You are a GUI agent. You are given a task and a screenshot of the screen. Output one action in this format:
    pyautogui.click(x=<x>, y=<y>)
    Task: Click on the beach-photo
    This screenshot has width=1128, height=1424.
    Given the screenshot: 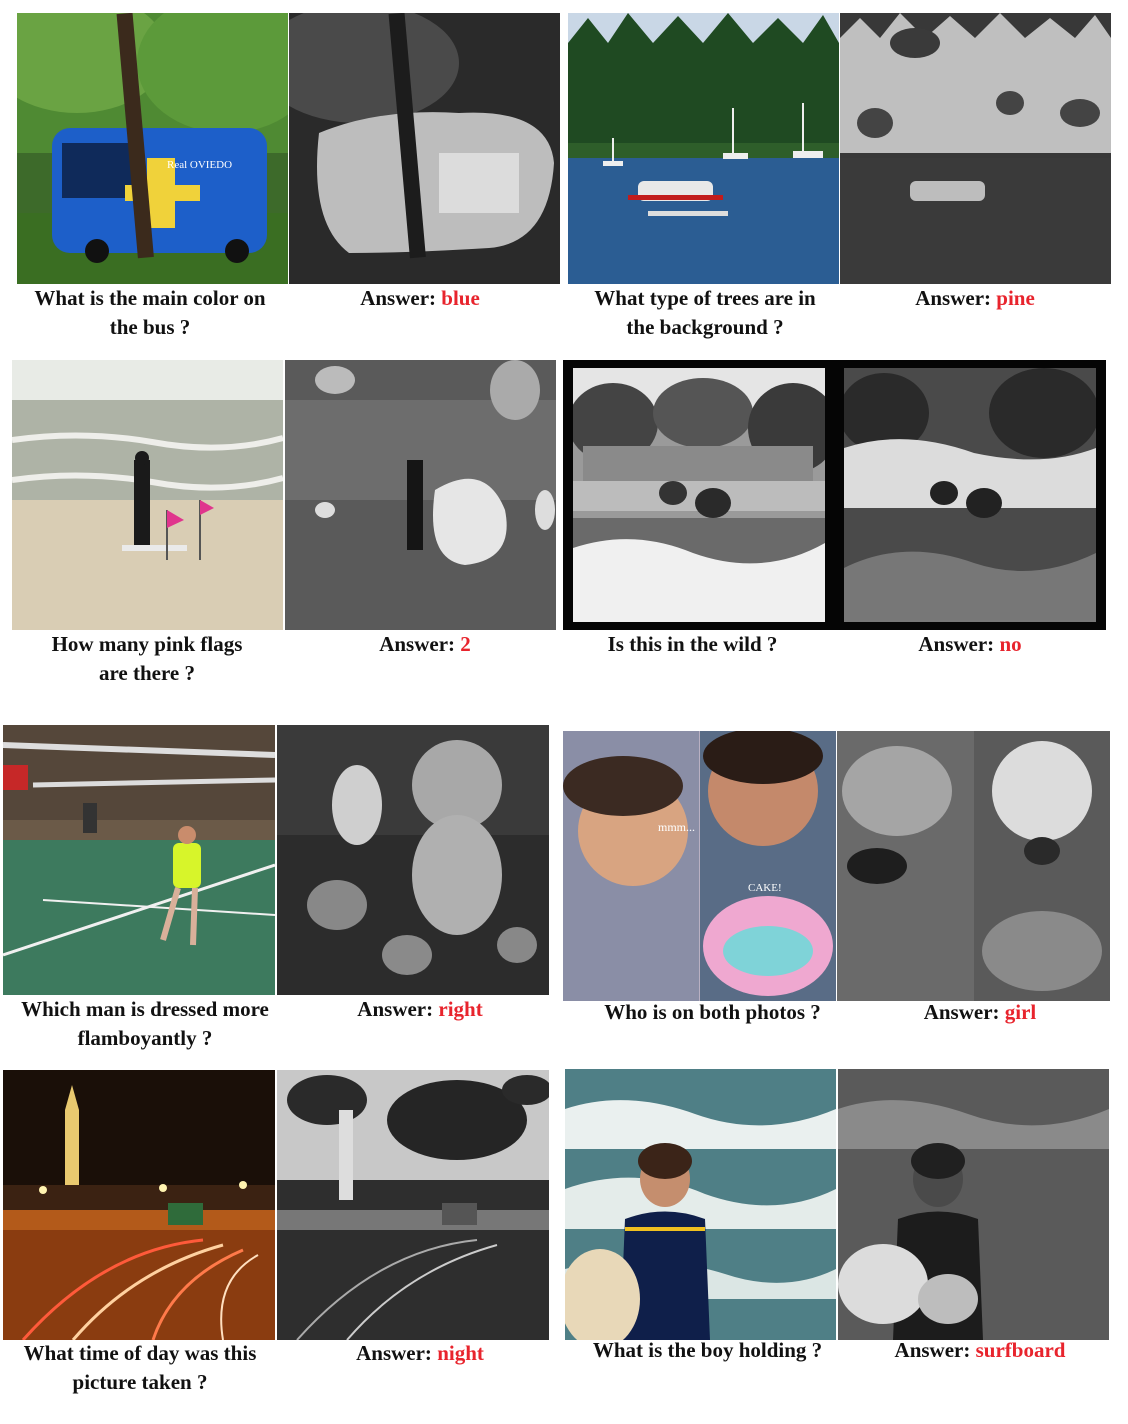 What is the action you would take?
    pyautogui.click(x=147, y=495)
    